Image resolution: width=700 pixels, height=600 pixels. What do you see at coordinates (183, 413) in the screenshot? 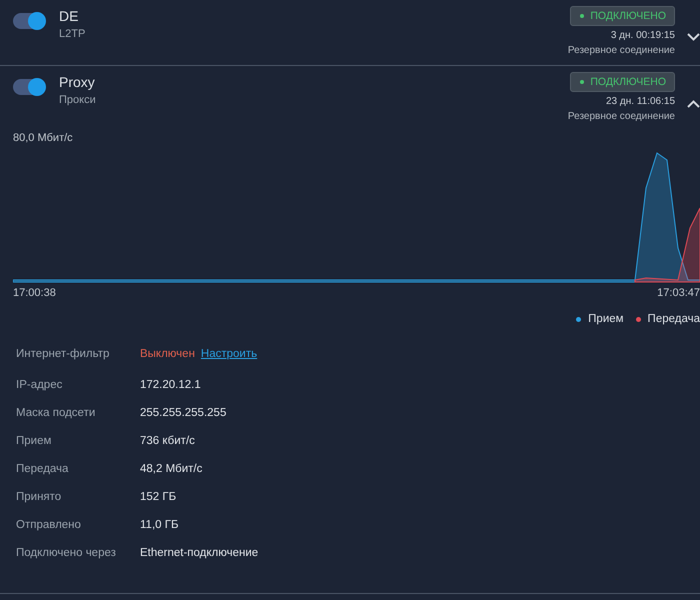
I see `field-value: 255.255.255.255` at bounding box center [183, 413].